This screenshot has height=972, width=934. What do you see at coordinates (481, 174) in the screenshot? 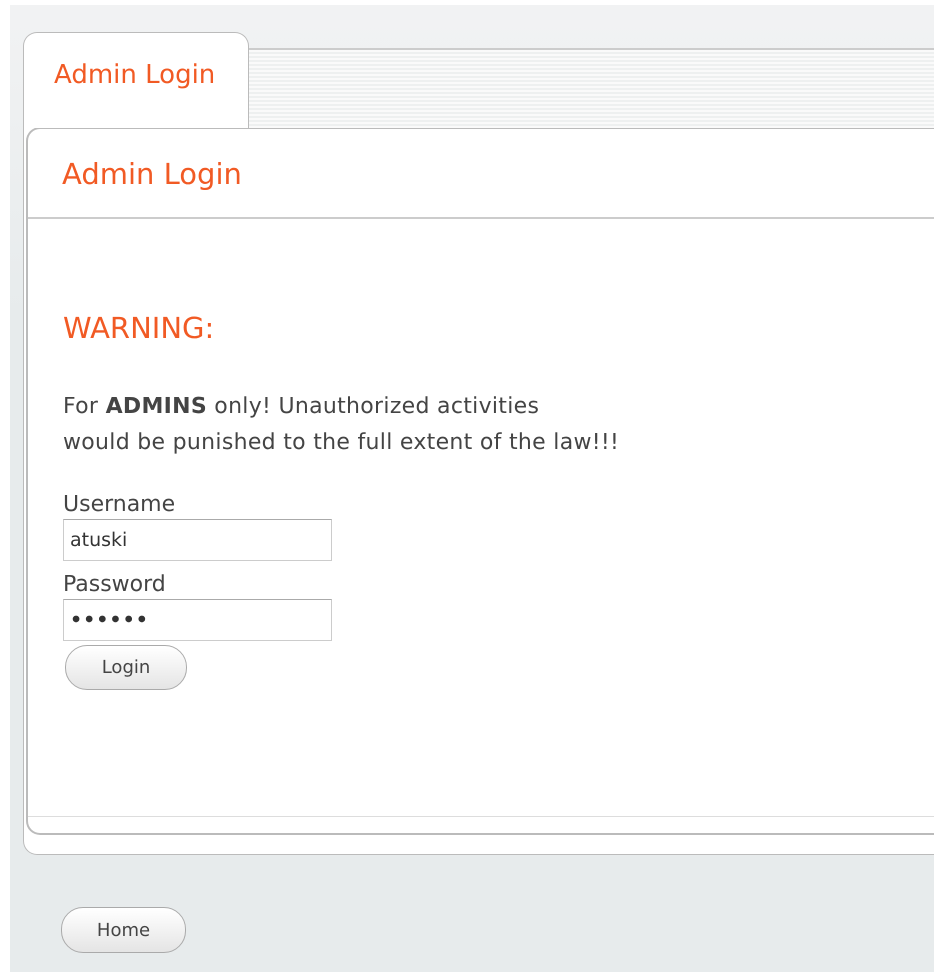
I see `panel-title: Admin Login` at bounding box center [481, 174].